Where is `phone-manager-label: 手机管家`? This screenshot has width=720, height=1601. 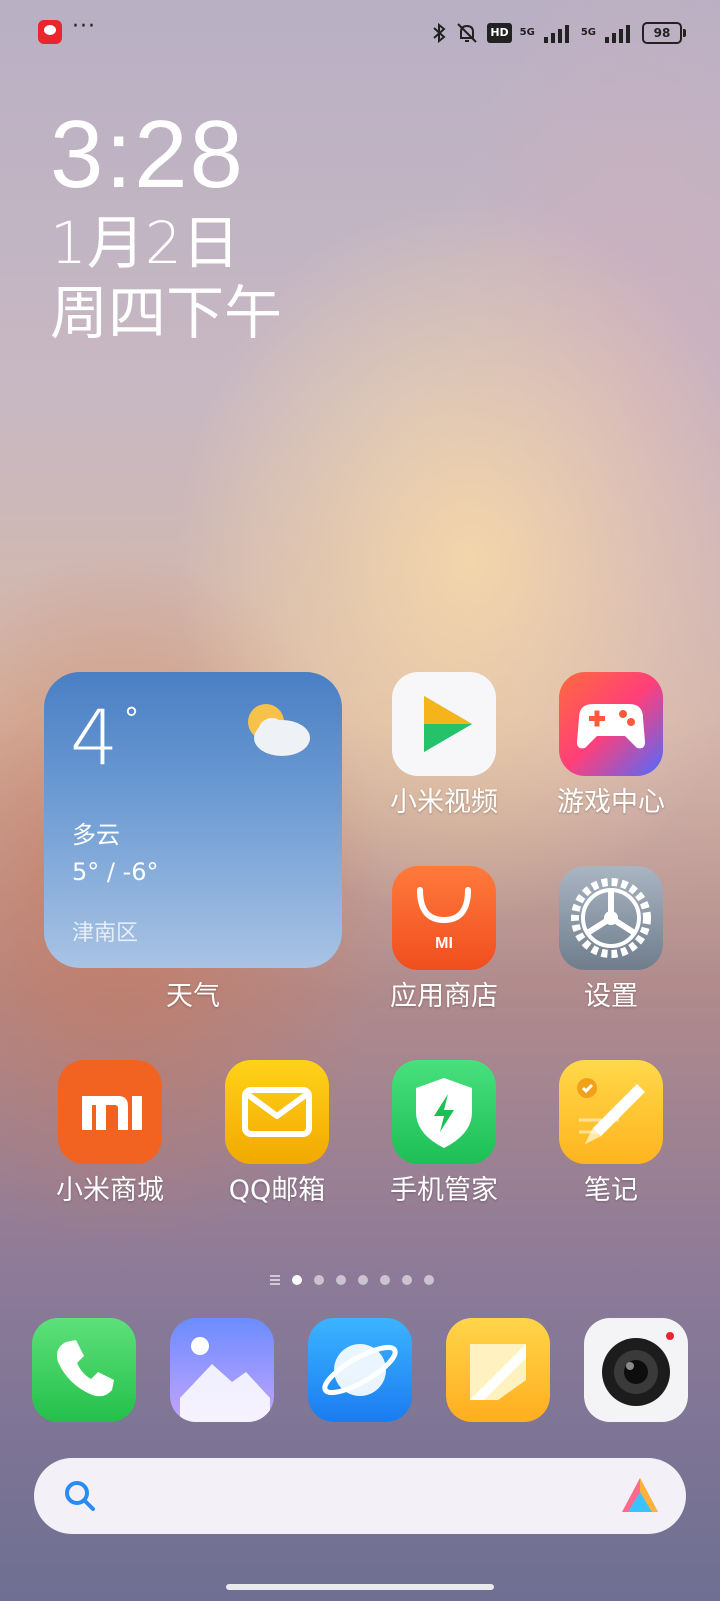
phone-manager-label: 手机管家 is located at coordinates (444, 1190).